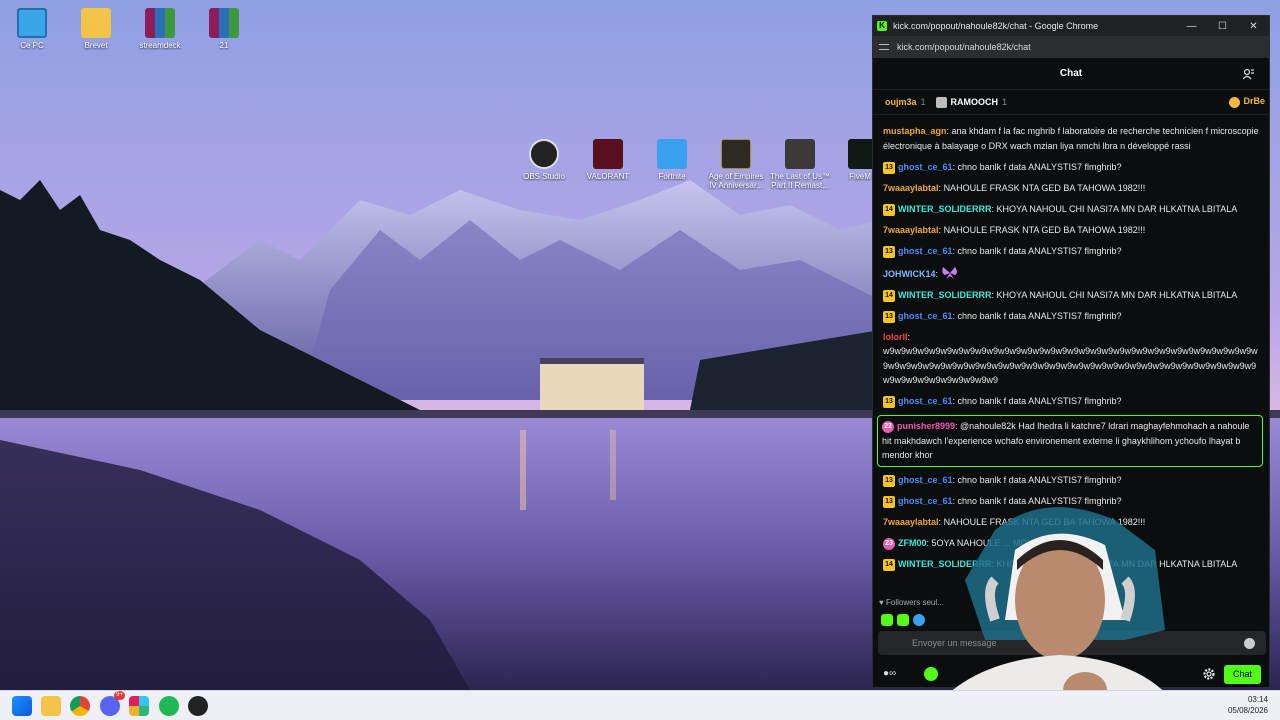 This screenshot has height=720, width=1280. What do you see at coordinates (32, 45) in the screenshot?
I see `desktop-icon-label: Ce PC` at bounding box center [32, 45].